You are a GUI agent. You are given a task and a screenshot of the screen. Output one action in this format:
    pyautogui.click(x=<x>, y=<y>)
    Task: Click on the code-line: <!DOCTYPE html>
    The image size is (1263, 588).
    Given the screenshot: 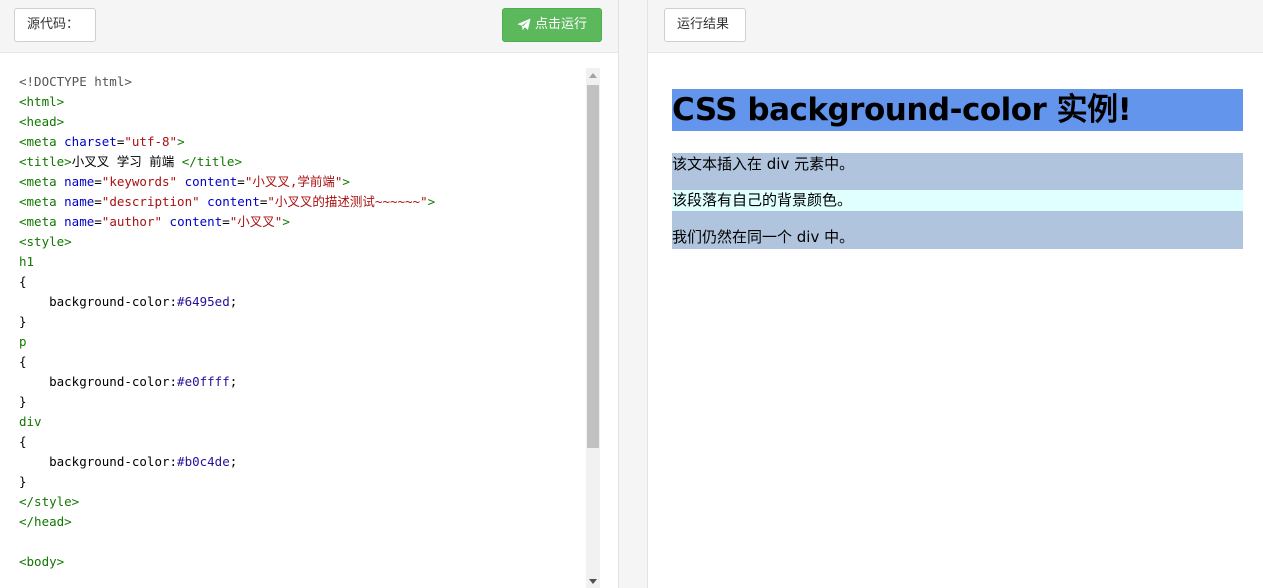 What is the action you would take?
    pyautogui.click(x=75, y=81)
    